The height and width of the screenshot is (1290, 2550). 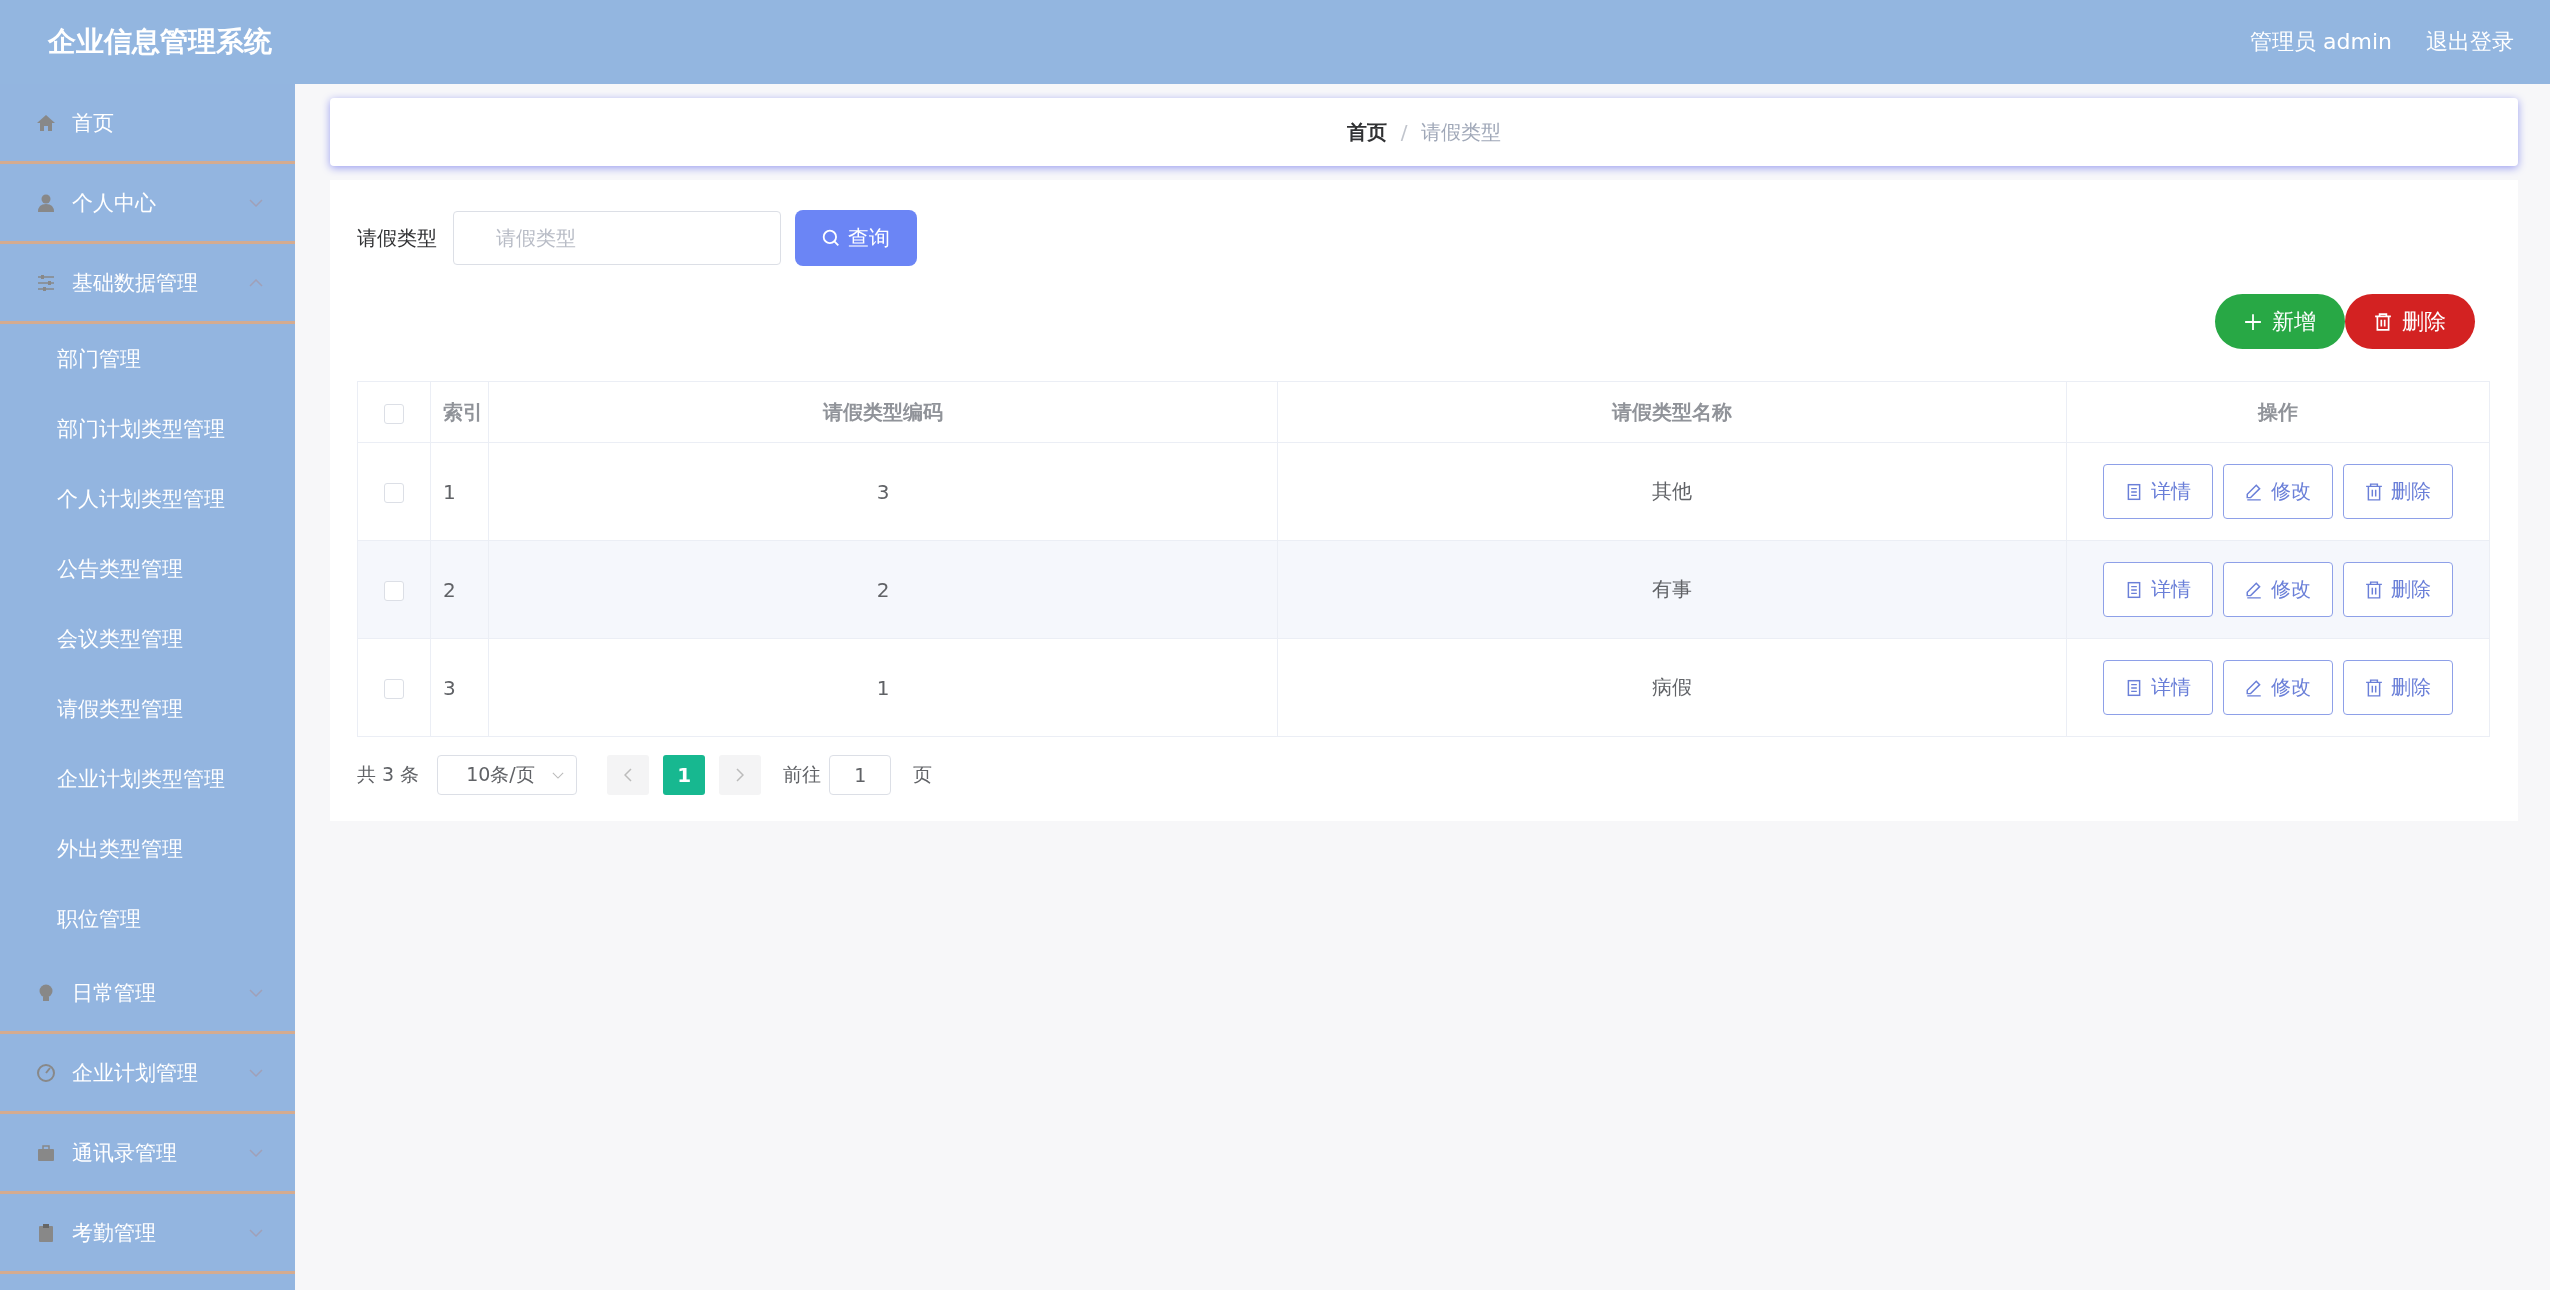 What do you see at coordinates (147, 569) in the screenshot?
I see `submenu-item: 公告类型管理` at bounding box center [147, 569].